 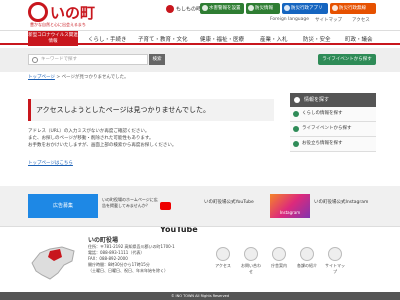 I want to click on youtube-icon, so click(x=165, y=205).